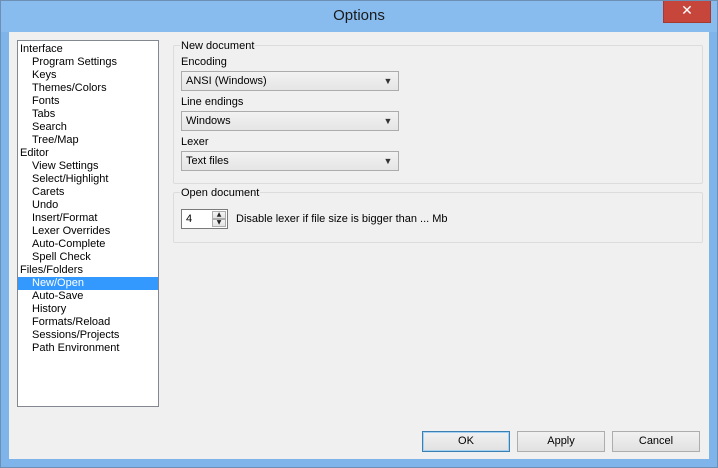 The height and width of the screenshot is (468, 718). What do you see at coordinates (195, 142) in the screenshot?
I see `lexer-label: Lexer` at bounding box center [195, 142].